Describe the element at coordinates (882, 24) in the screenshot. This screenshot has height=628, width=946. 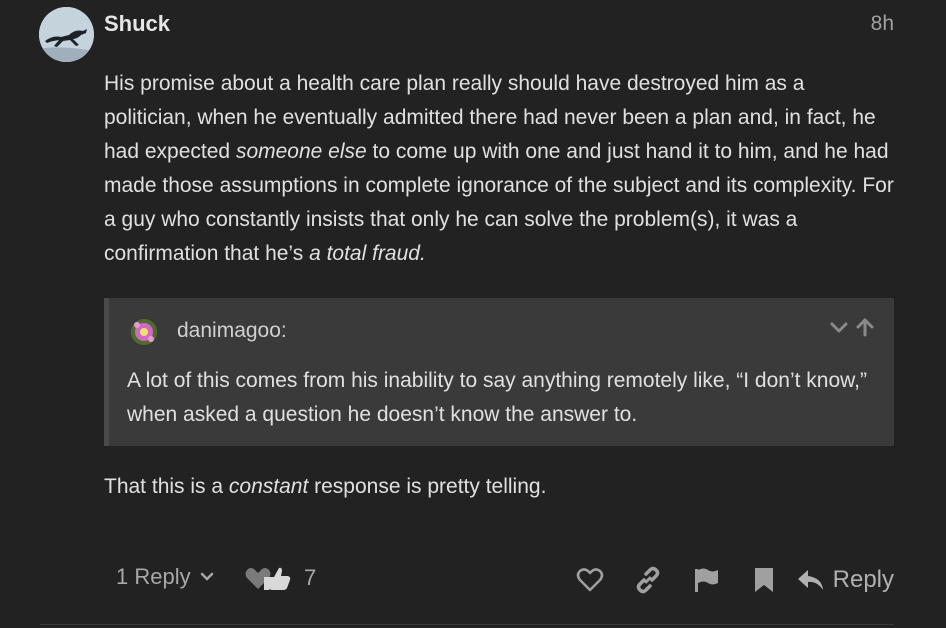
I see `post-timestamp: 8h` at that location.